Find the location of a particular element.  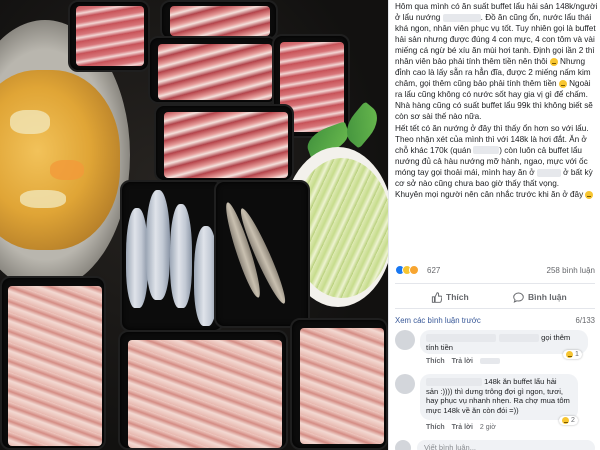

comment-text-line: 148k ăn buffet lẩu hải is located at coordinates (520, 381).